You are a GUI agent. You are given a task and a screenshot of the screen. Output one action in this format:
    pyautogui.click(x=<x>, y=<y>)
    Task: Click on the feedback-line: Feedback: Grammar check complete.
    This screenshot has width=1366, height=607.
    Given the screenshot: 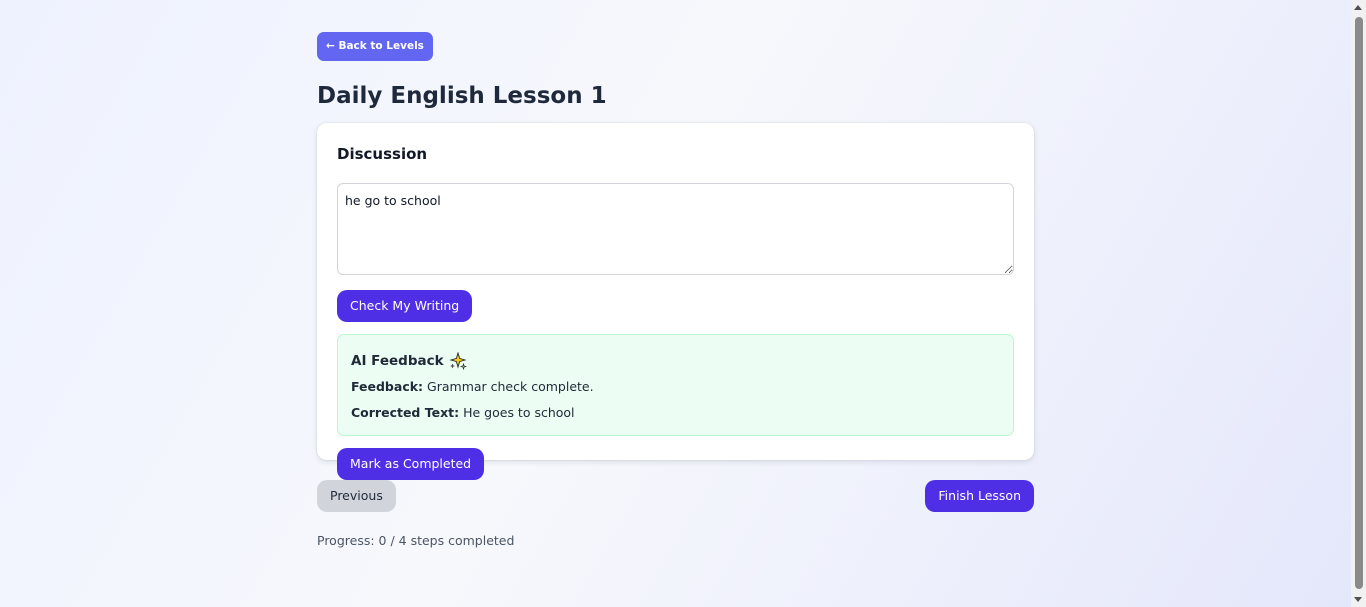 What is the action you would take?
    pyautogui.click(x=675, y=387)
    